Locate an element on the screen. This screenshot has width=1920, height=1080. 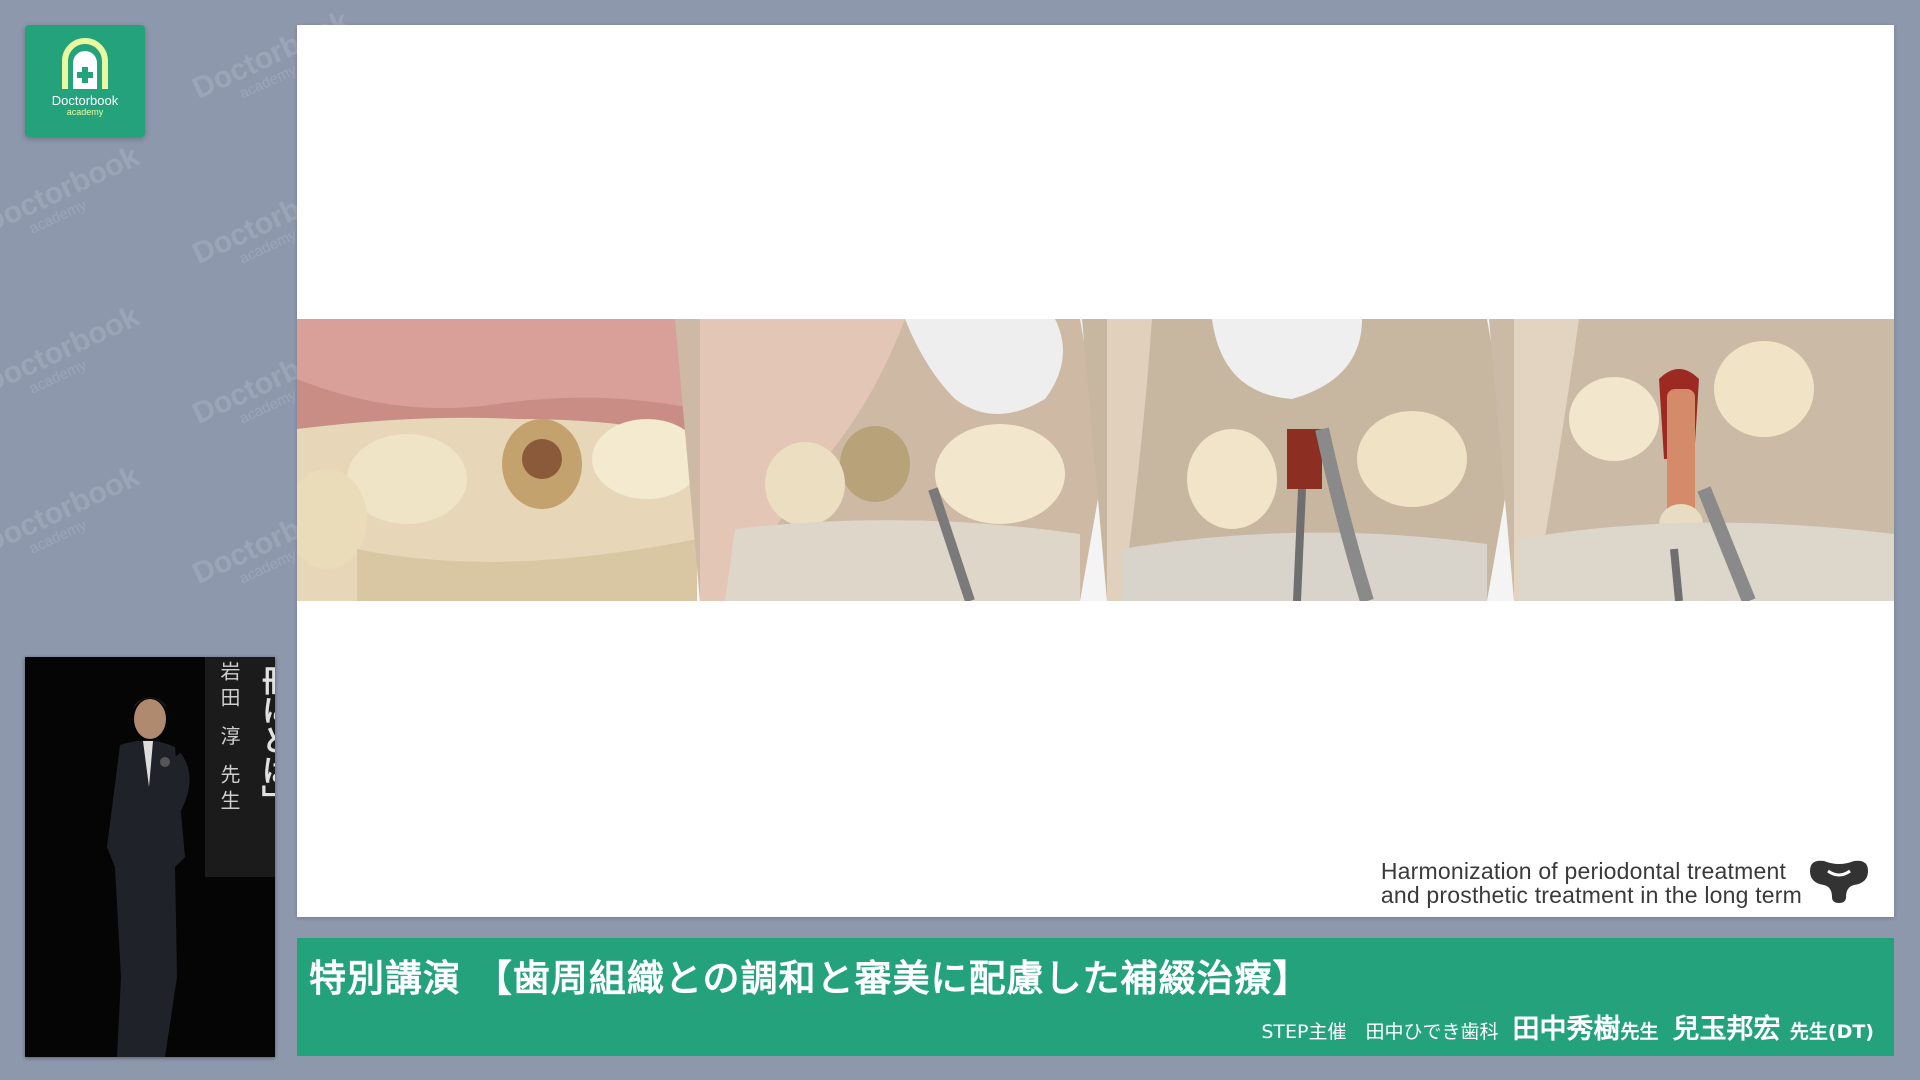
speaker-credit: STEP主催 田中ひでき歯科 田中秀樹先生 兒玉邦宏 先生(DT) is located at coordinates (1567, 1026).